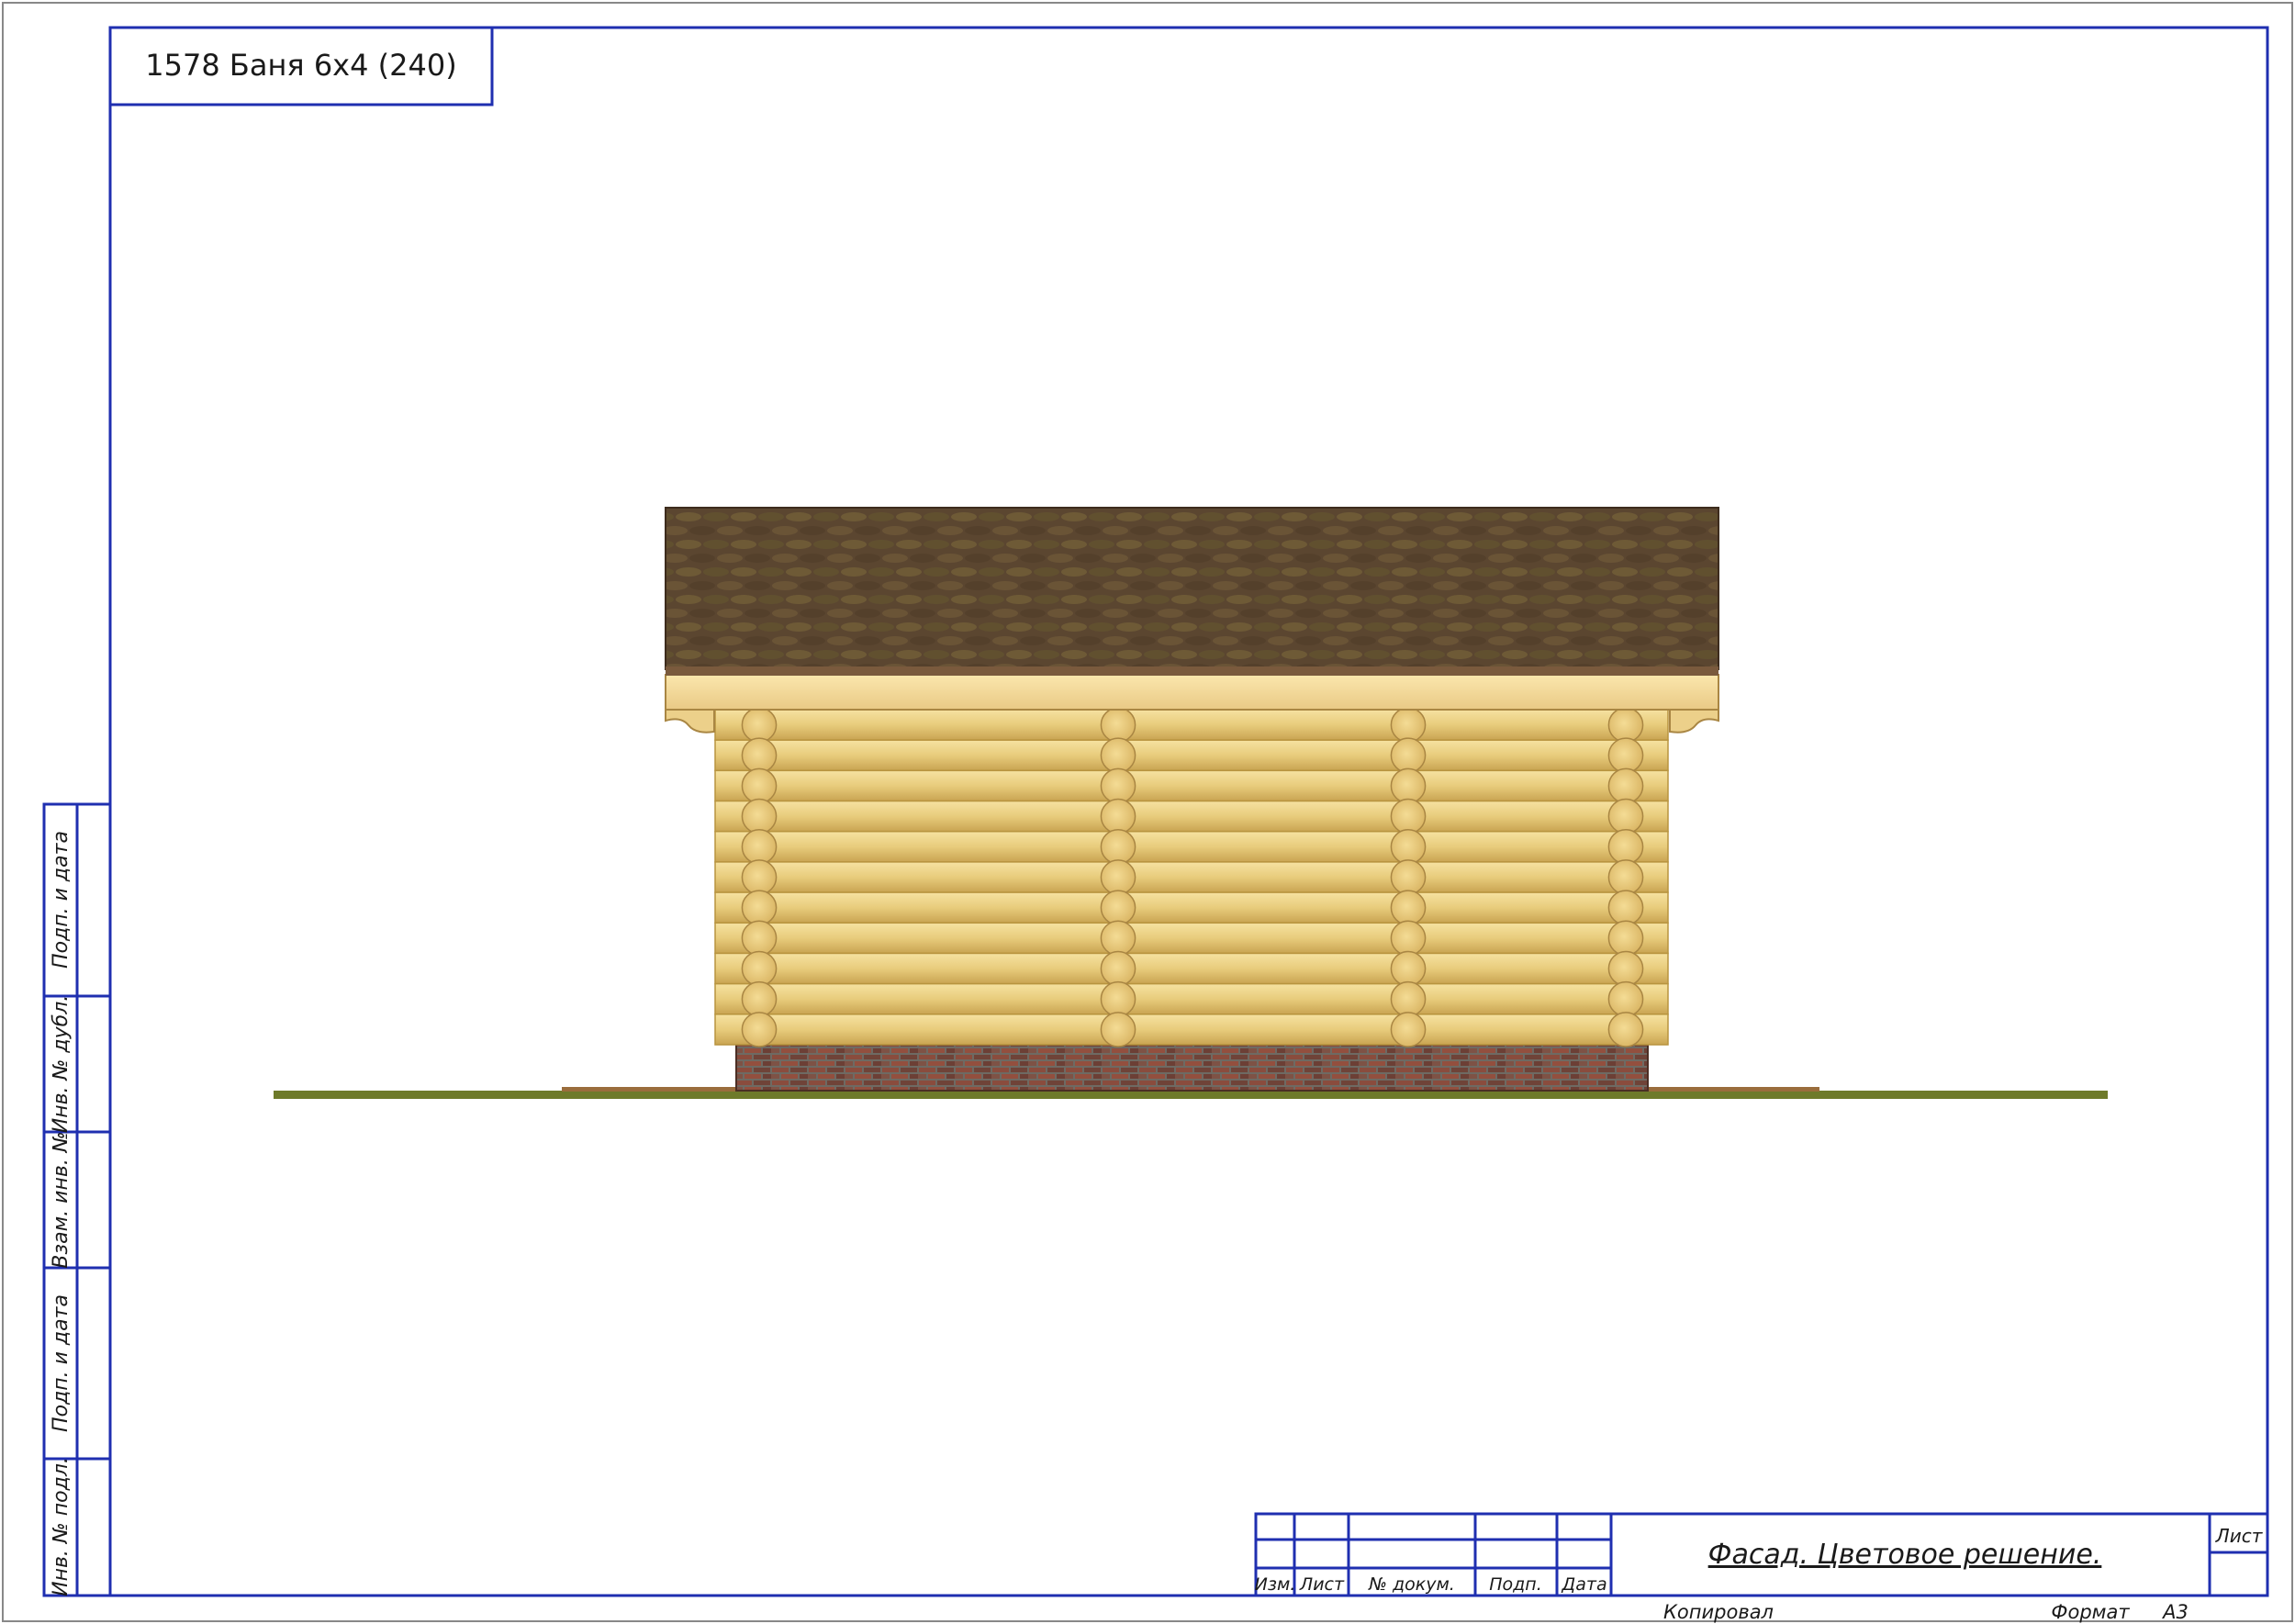  I want to click on project-title-box: 1578 Баня 6х4 (240), so click(301, 66).